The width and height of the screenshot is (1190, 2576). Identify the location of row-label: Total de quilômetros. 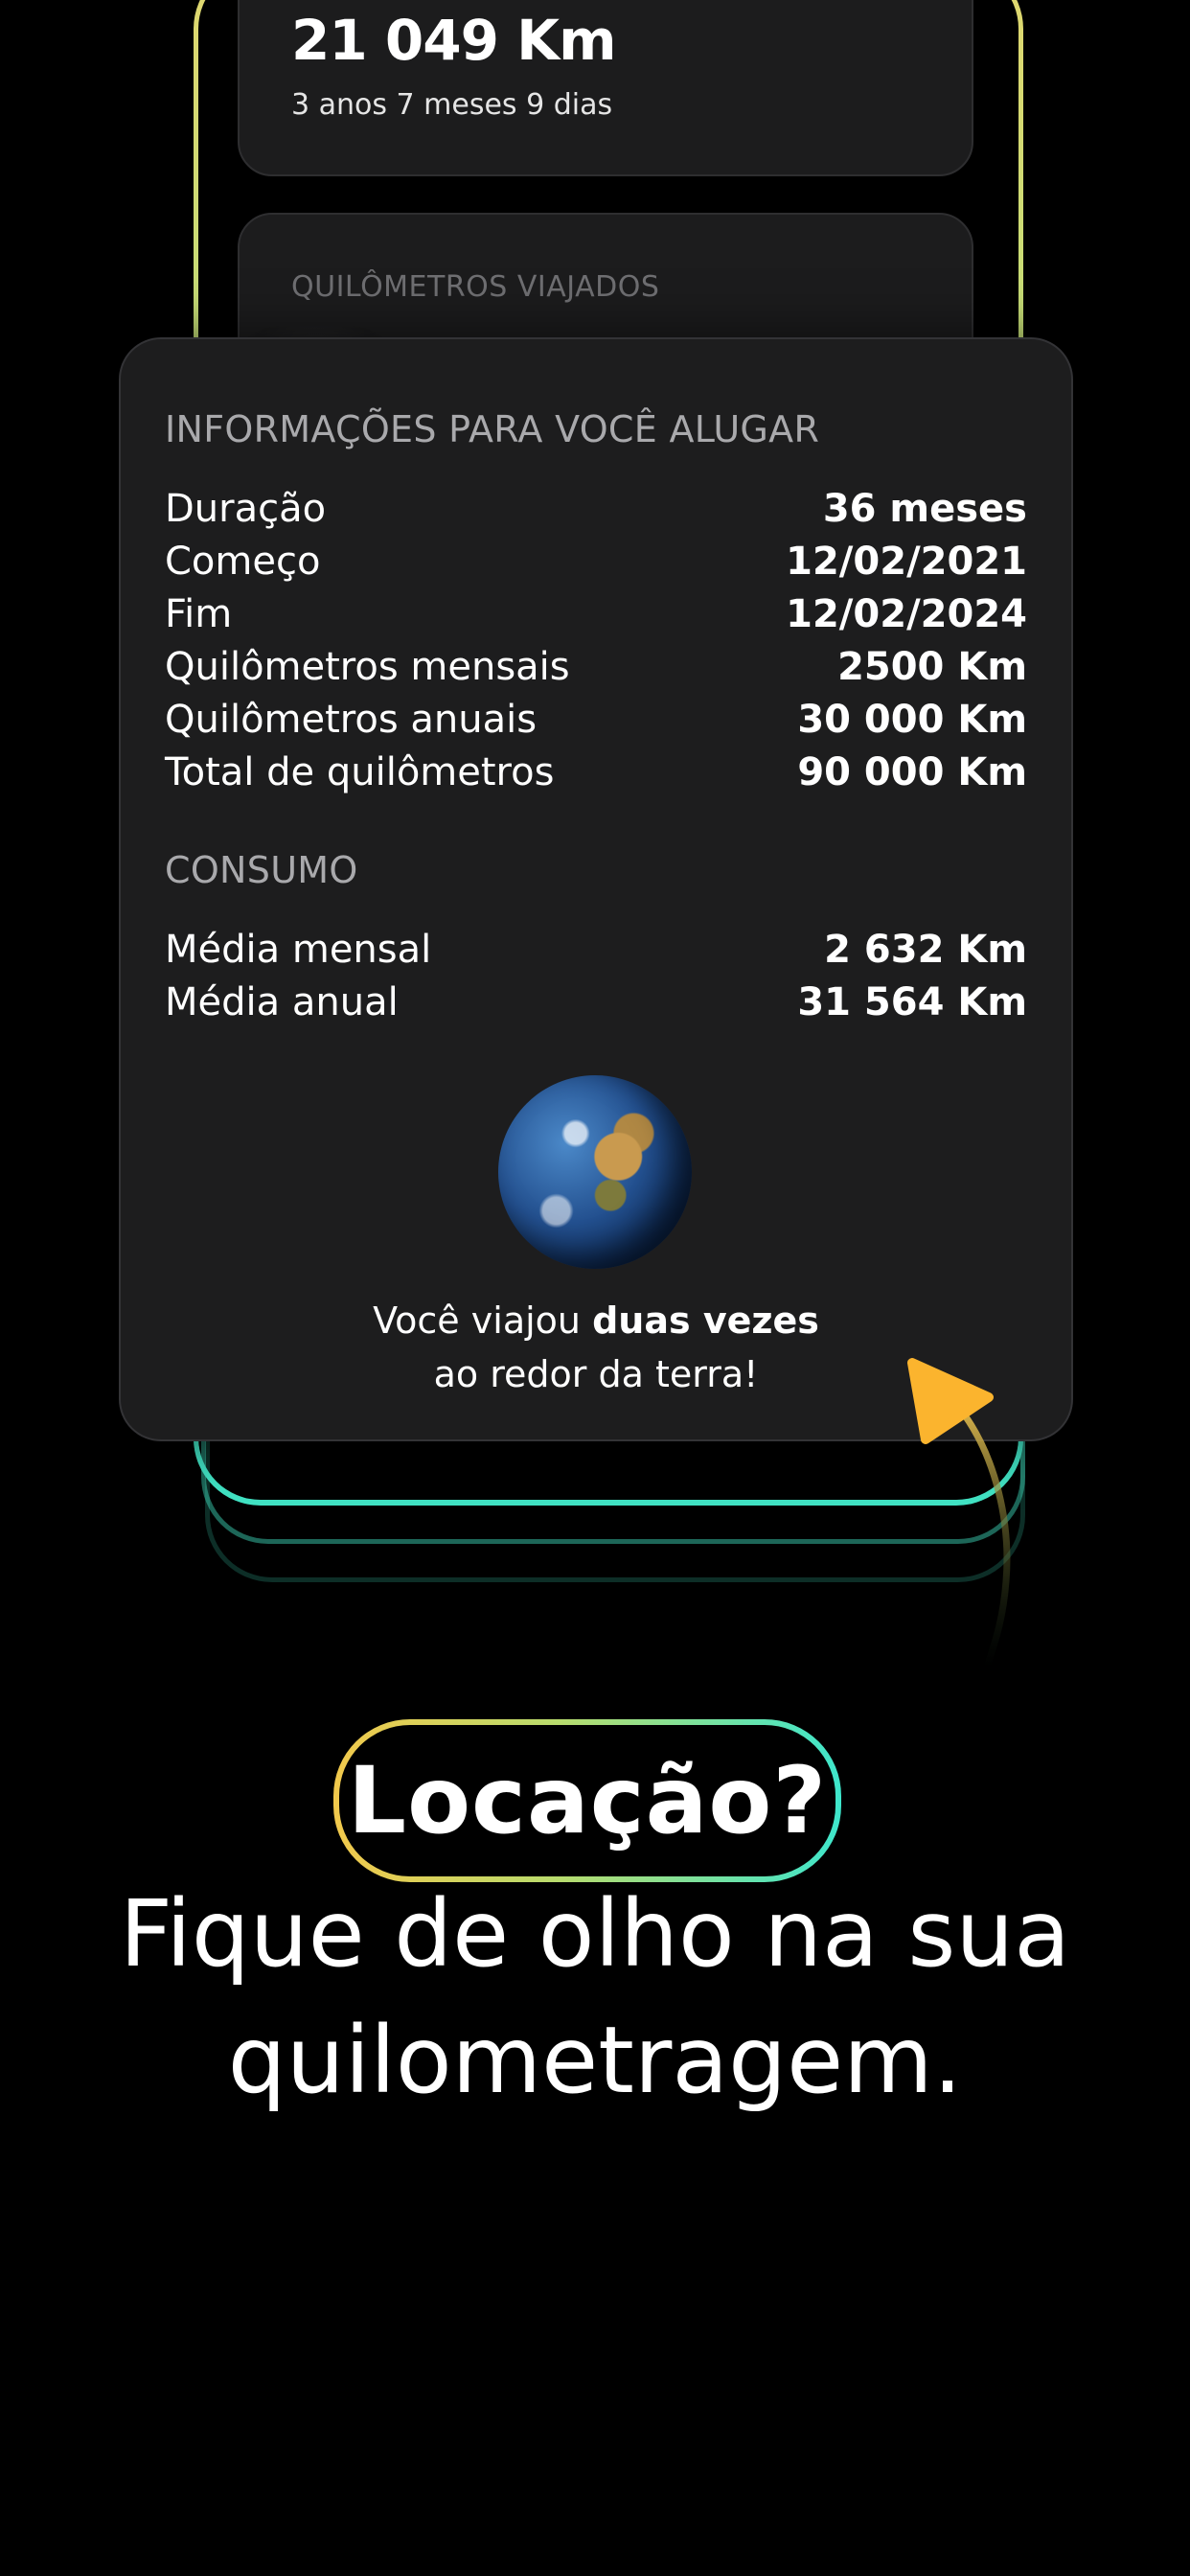
(360, 772).